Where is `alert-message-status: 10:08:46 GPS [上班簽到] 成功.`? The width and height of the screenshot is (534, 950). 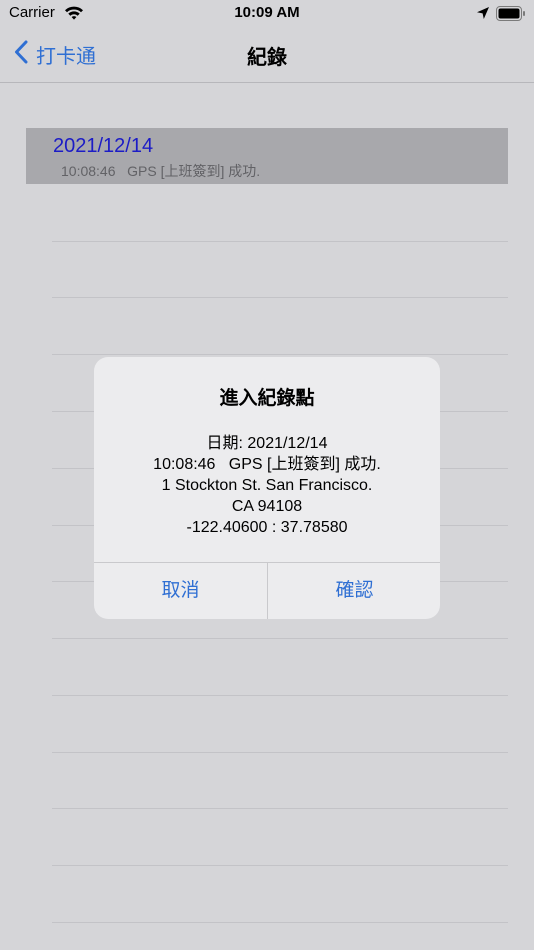
alert-message-status: 10:08:46 GPS [上班簽到] 成功. is located at coordinates (267, 464).